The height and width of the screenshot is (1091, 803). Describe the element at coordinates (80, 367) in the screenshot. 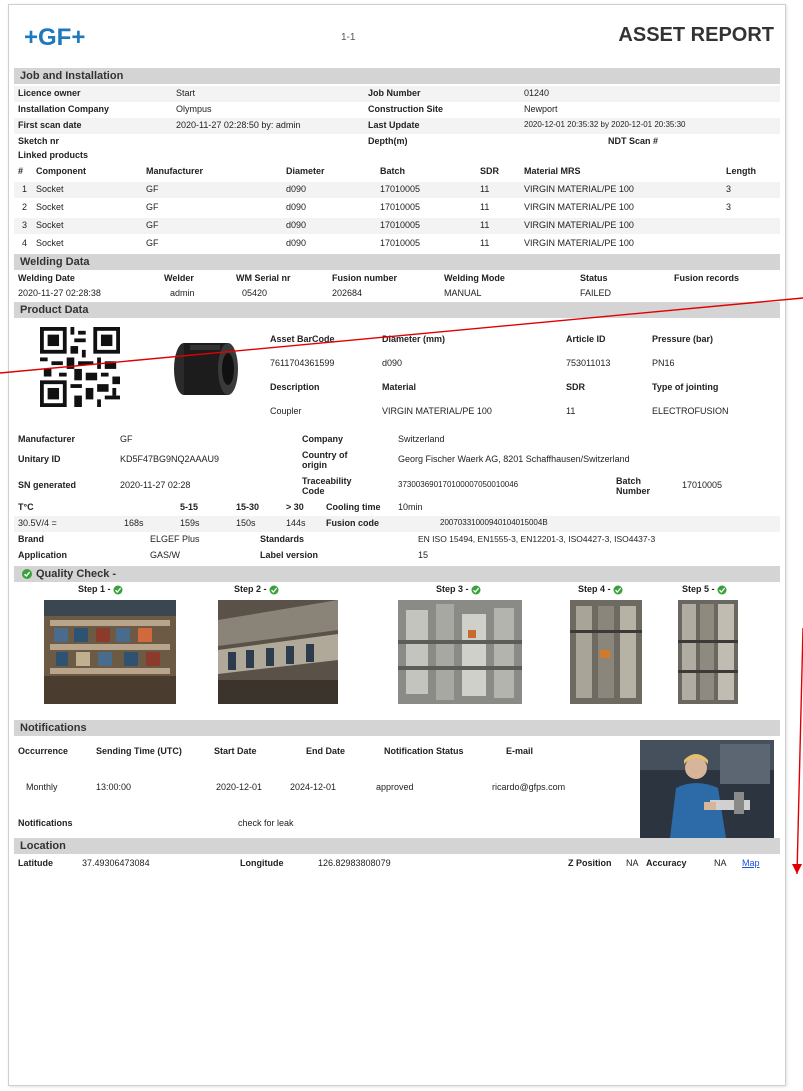

I see `qr-code-icon` at that location.